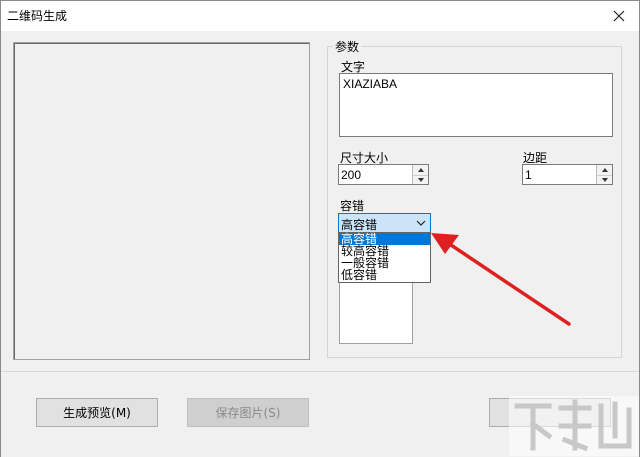 Image resolution: width=640 pixels, height=457 pixels. What do you see at coordinates (567, 174) in the screenshot?
I see `margin-spinbox: 1` at bounding box center [567, 174].